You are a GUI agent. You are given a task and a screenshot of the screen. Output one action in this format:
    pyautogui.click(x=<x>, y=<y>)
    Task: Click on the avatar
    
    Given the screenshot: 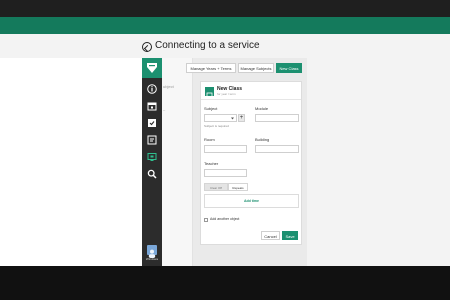 What is the action you would take?
    pyautogui.click(x=152, y=251)
    